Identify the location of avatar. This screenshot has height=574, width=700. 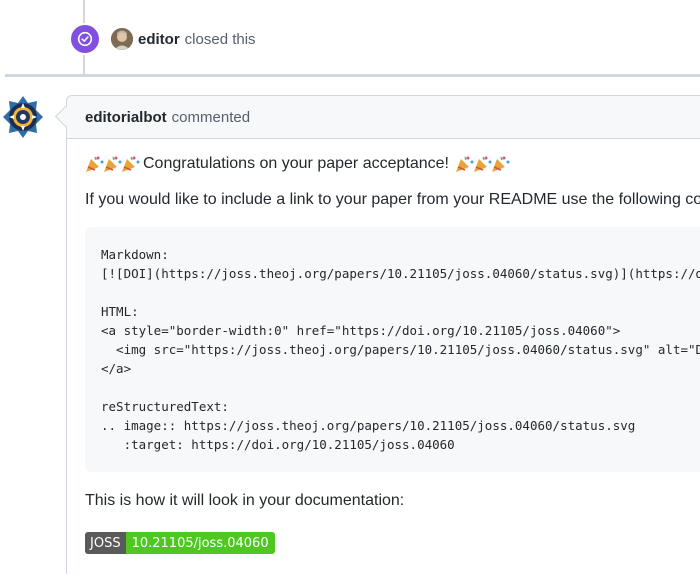
(122, 39).